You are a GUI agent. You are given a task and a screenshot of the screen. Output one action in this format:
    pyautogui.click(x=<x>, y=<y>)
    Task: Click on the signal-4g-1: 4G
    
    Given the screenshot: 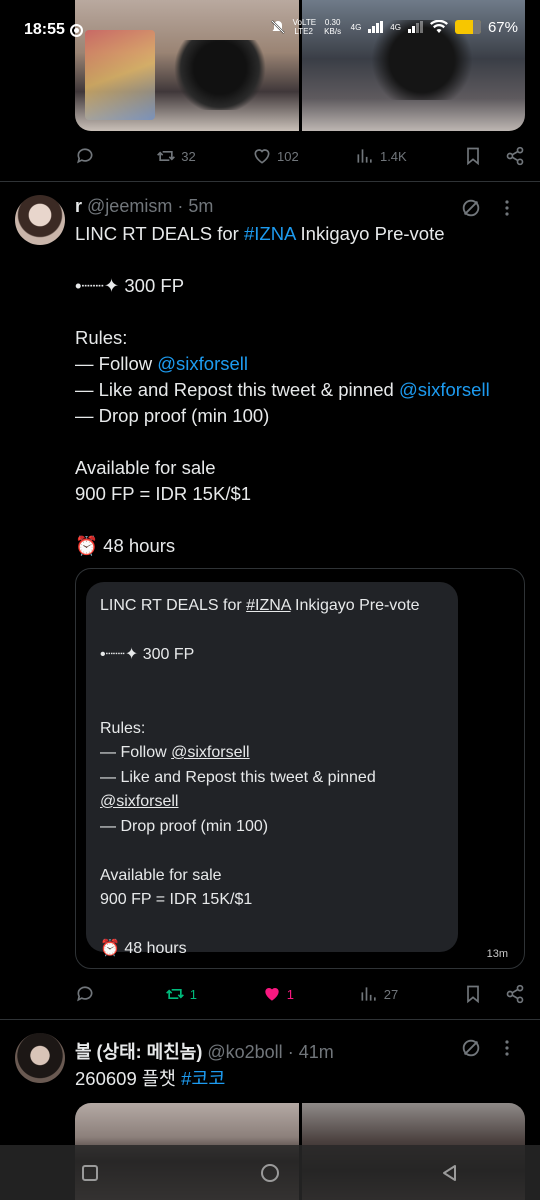 What is the action you would take?
    pyautogui.click(x=356, y=27)
    